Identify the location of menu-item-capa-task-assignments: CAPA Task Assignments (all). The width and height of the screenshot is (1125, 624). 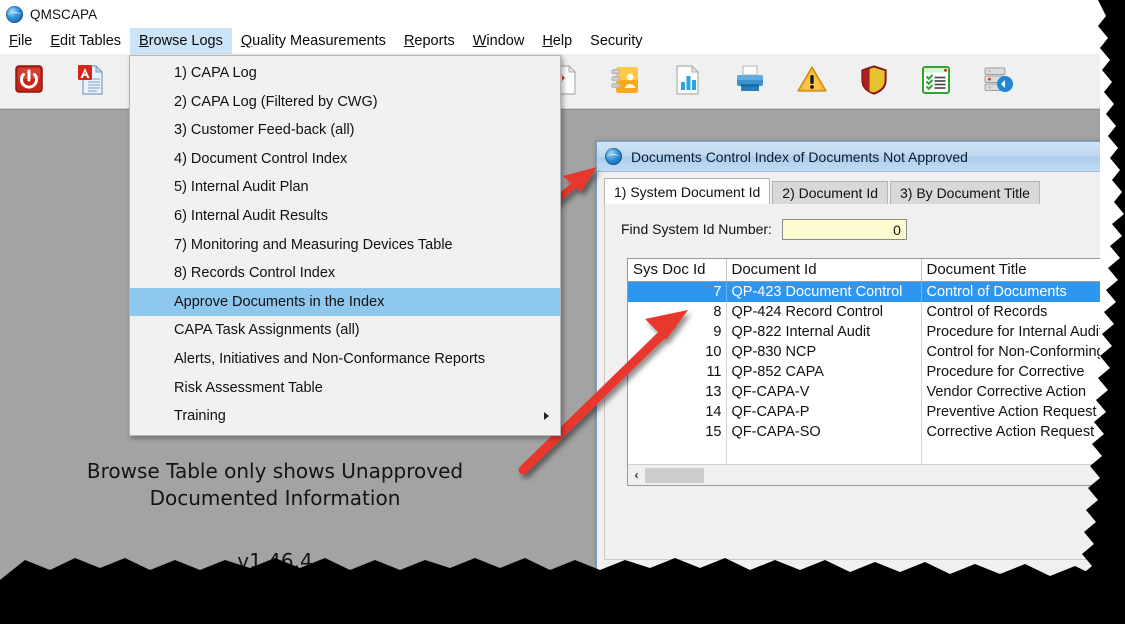
(345, 330).